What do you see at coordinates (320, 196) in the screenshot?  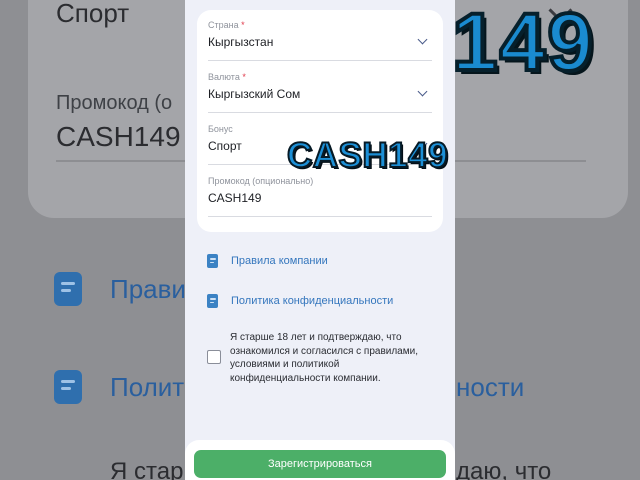 I see `promo-code-input: Промокод (опционально) CASH149` at bounding box center [320, 196].